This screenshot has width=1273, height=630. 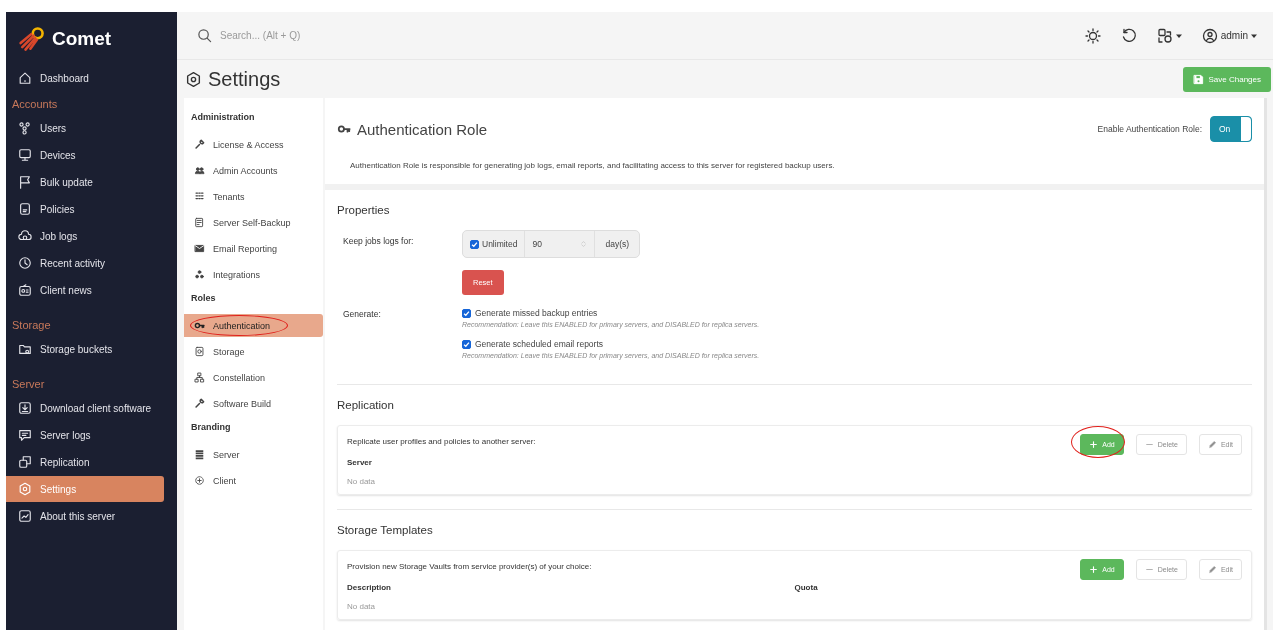 I want to click on checkbox-label: Generate missed backup entries, so click(x=536, y=313).